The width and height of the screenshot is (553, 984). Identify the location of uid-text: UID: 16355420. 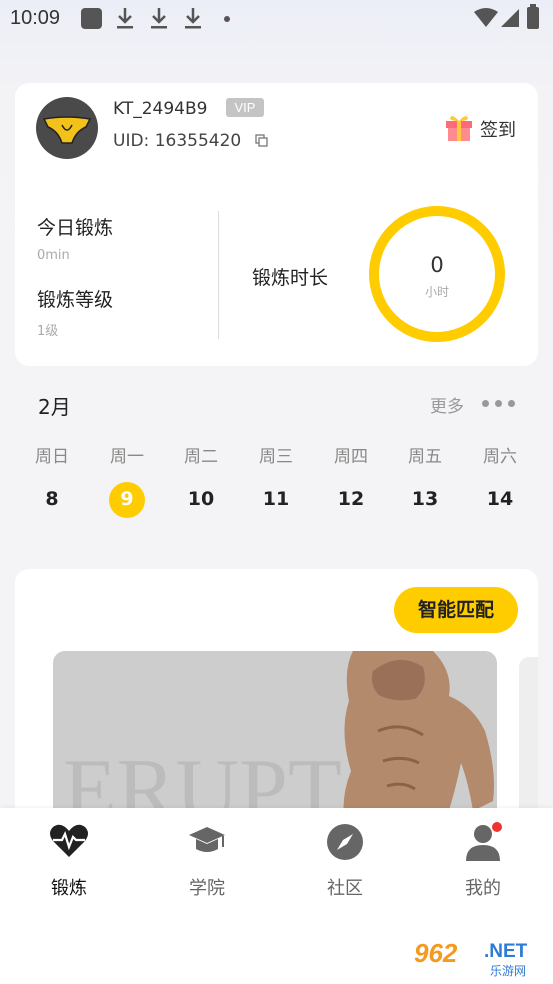
(177, 141).